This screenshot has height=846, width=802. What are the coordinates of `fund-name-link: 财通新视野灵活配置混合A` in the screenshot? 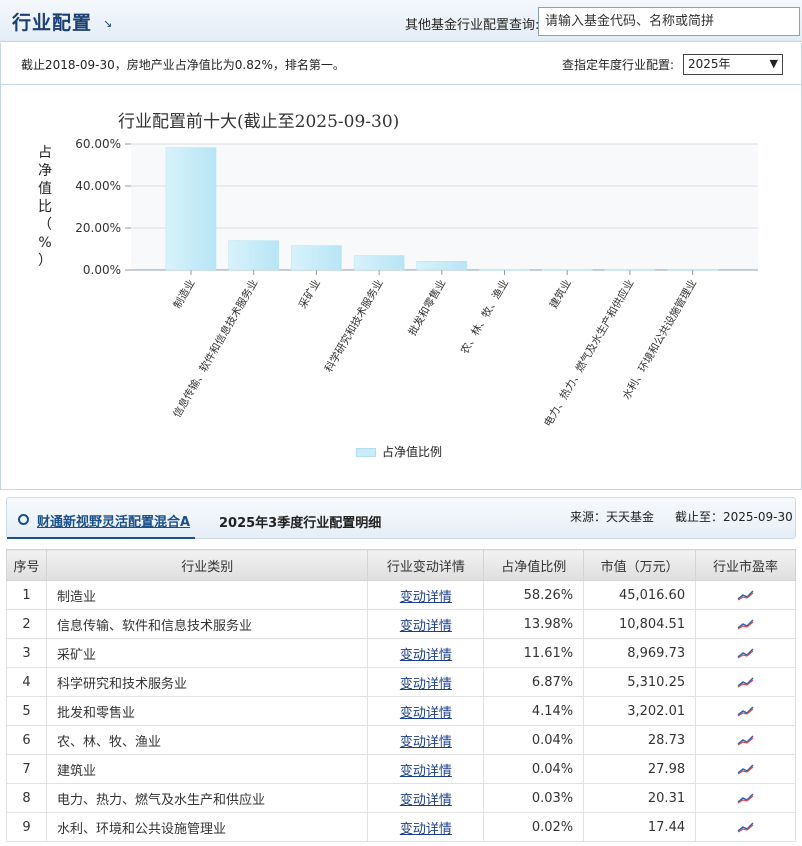 It's located at (113, 520).